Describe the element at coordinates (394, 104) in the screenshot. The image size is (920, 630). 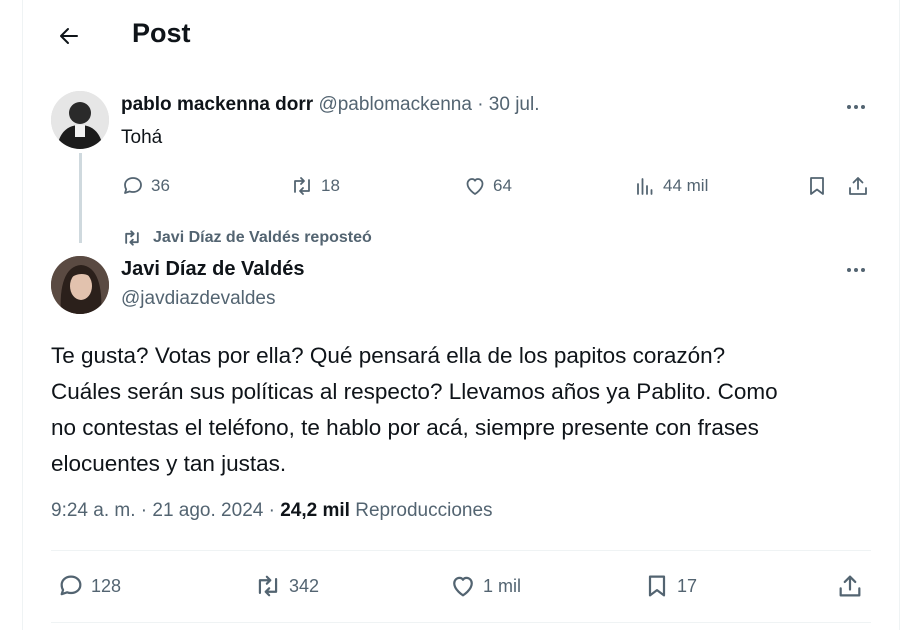
I see `author-handle: @pablomackenna` at that location.